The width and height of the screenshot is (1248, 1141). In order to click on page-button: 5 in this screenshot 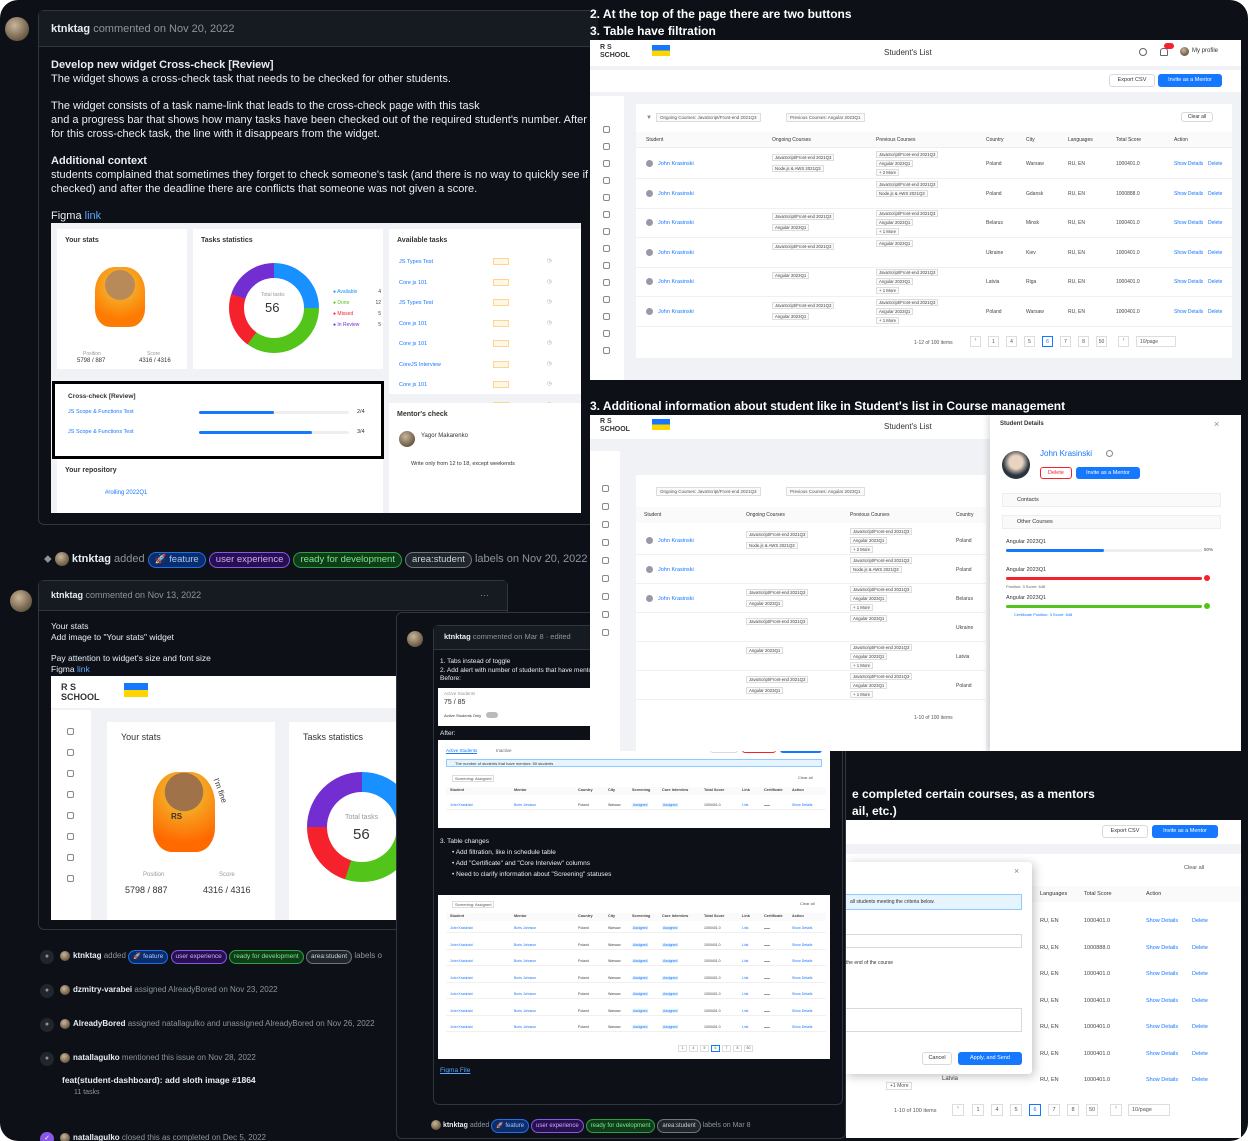, I will do `click(1016, 1110)`.